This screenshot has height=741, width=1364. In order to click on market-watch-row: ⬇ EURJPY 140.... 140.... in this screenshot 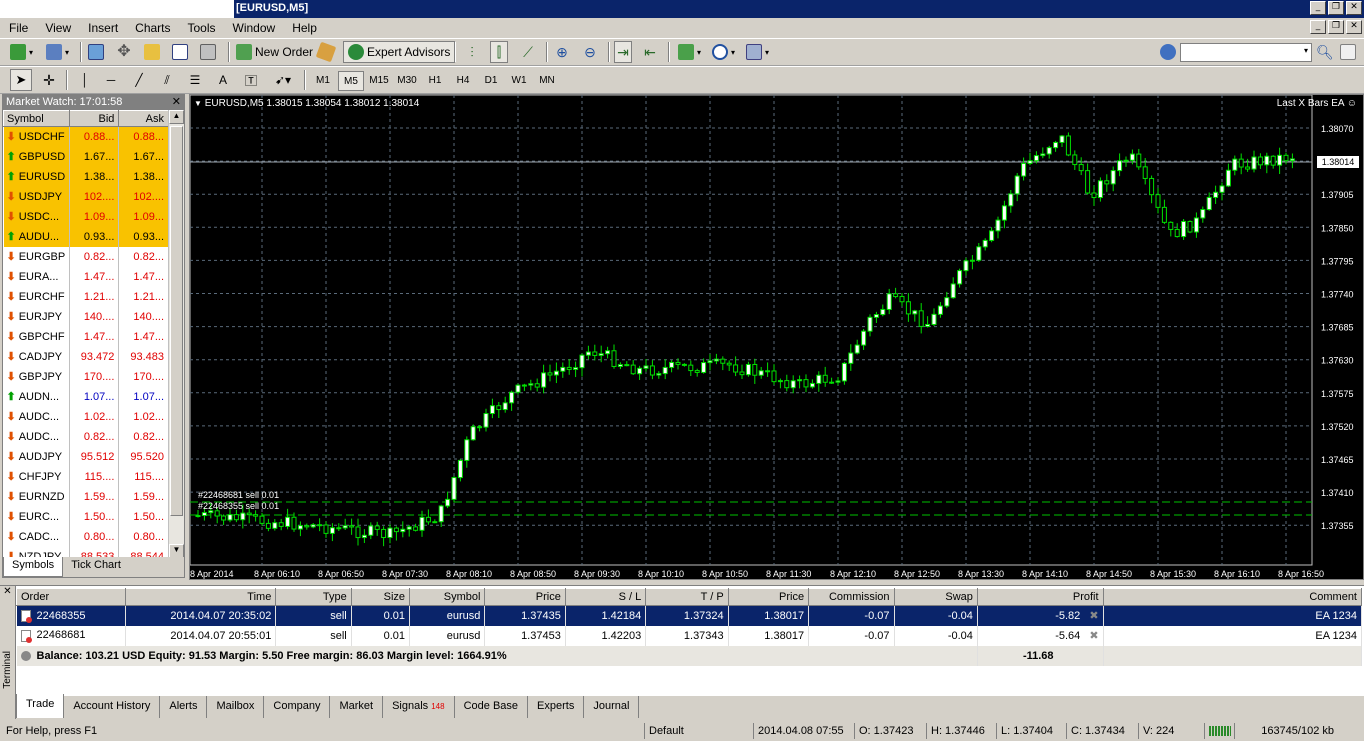, I will do `click(86, 316)`.